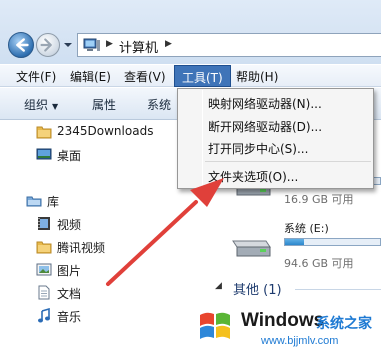 This screenshot has height=352, width=381. I want to click on watermark: Windows 系统之家 www.bjjmlv.com, so click(288, 326).